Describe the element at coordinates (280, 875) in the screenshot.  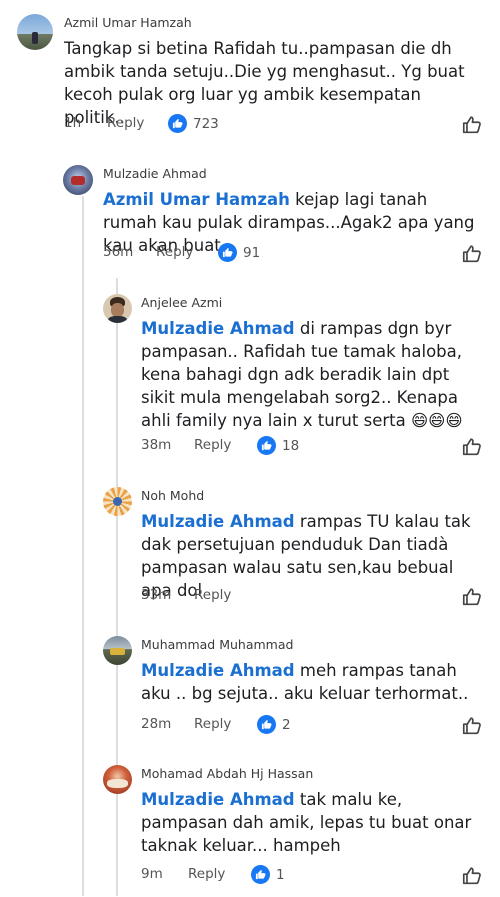
I see `like-count: 1` at that location.